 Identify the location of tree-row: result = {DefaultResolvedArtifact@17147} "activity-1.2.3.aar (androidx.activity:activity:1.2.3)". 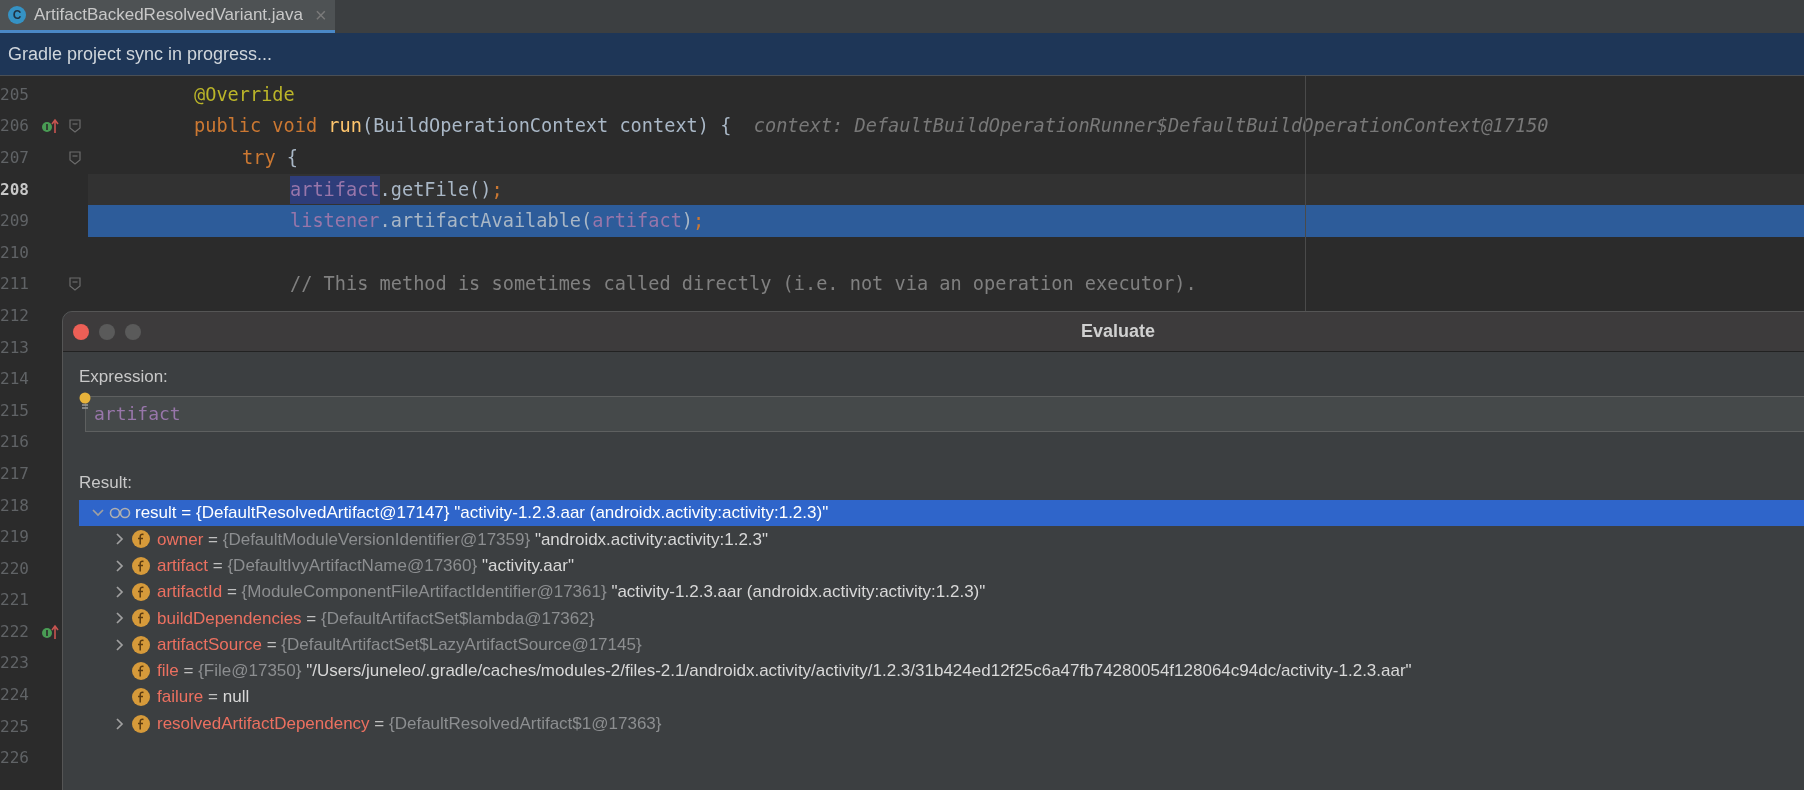
(941, 513).